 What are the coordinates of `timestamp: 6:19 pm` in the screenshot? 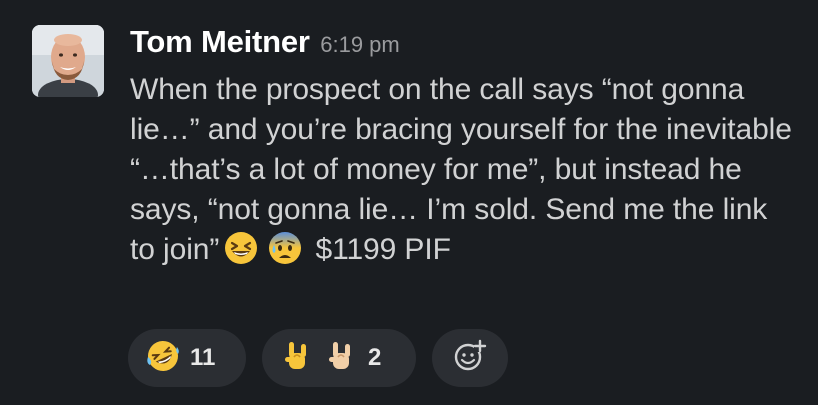 It's located at (360, 44).